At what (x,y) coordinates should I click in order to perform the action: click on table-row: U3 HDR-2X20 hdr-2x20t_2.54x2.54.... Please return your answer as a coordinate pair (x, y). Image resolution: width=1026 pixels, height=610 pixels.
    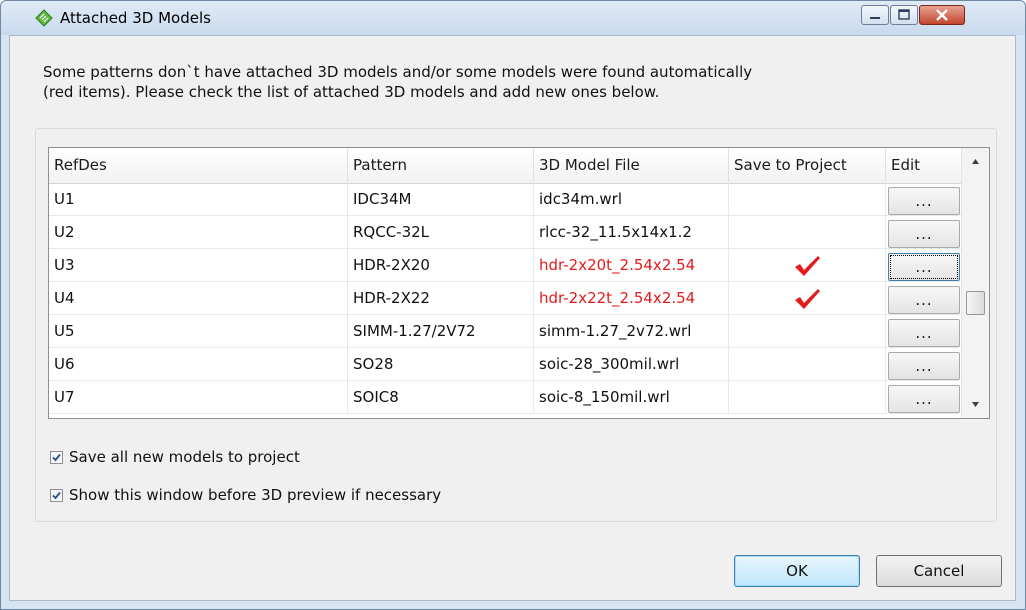
    Looking at the image, I should click on (505, 265).